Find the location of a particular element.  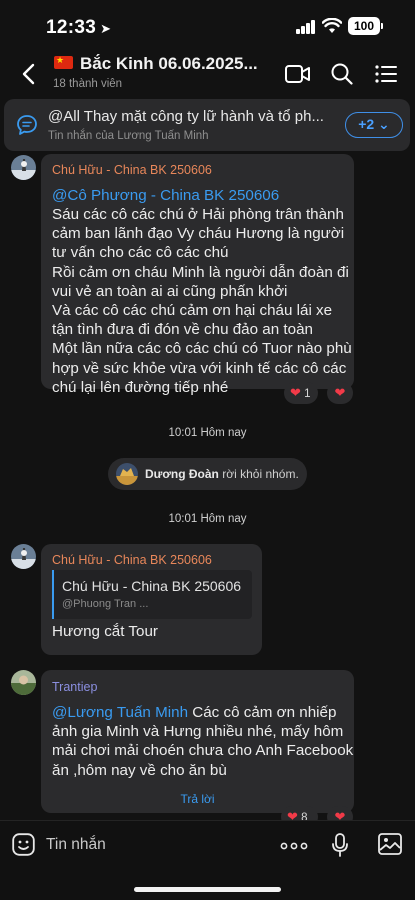

message-mention: @Cô Phương - China BK 250606 is located at coordinates (165, 195).